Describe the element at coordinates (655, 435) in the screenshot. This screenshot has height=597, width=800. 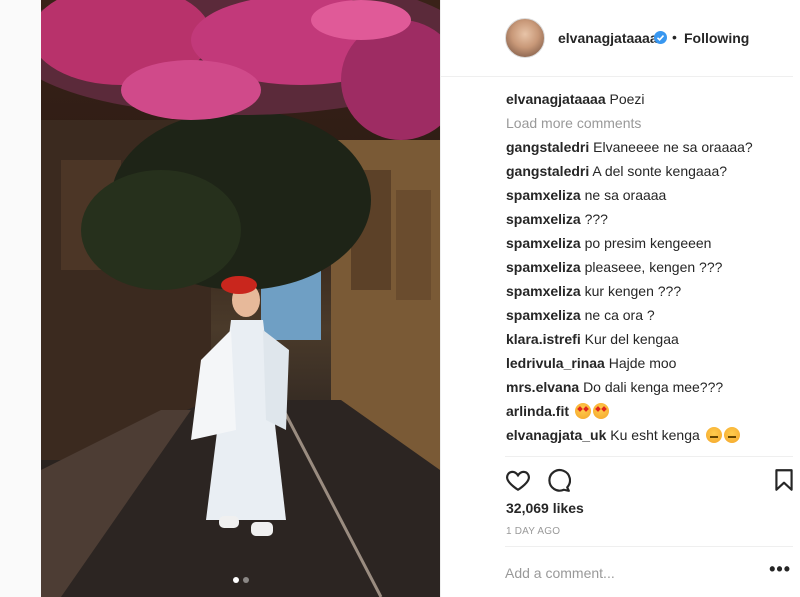
I see `comment-text: Ku esht kenga` at that location.